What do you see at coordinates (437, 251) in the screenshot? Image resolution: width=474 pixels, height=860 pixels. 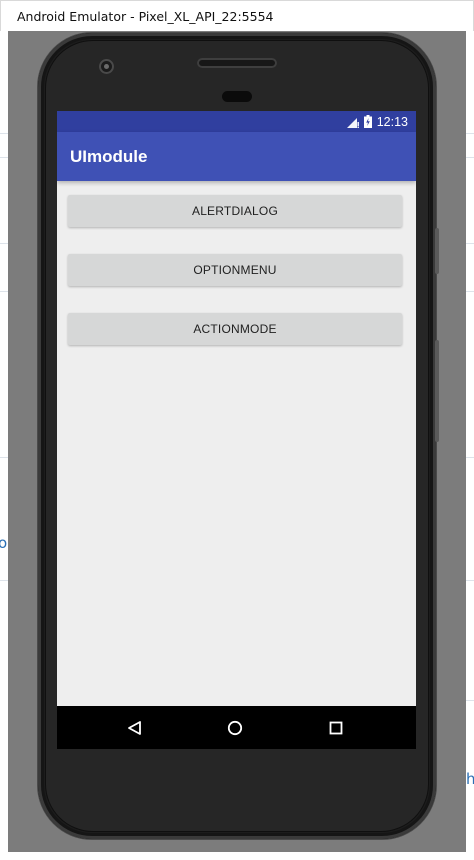 I see `volume-button` at bounding box center [437, 251].